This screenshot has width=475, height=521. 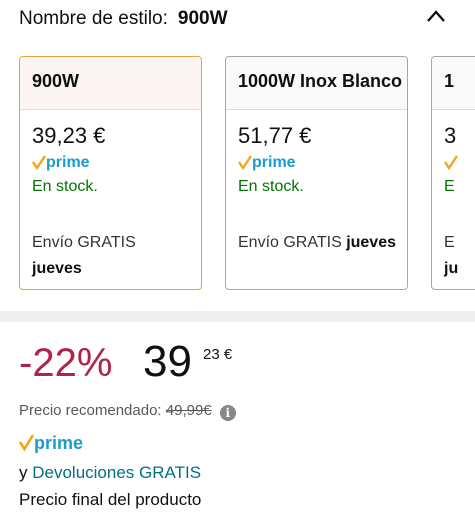 What do you see at coordinates (237, 316) in the screenshot?
I see `section-divider` at bounding box center [237, 316].